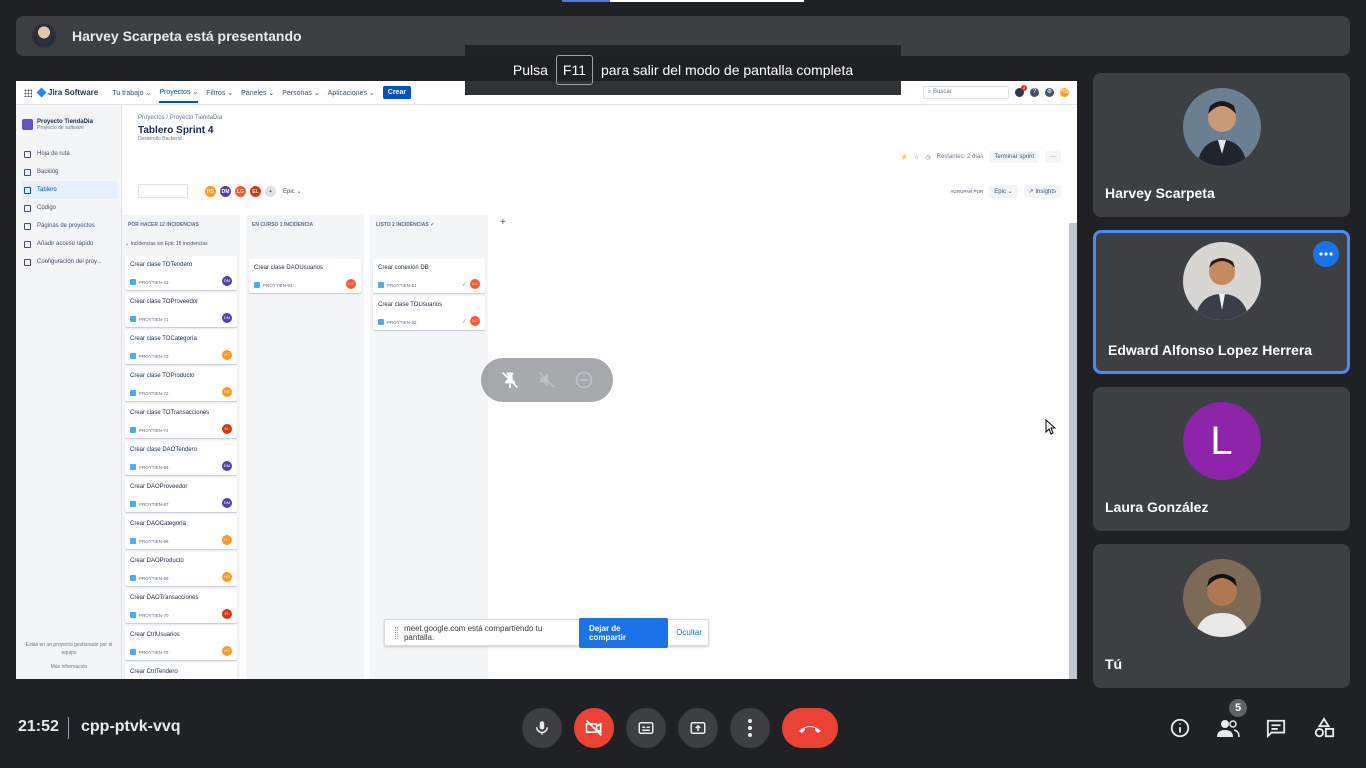 The height and width of the screenshot is (768, 1366). Describe the element at coordinates (149, 356) in the screenshot. I see `issue-key: PROYTIEN-73` at that location.